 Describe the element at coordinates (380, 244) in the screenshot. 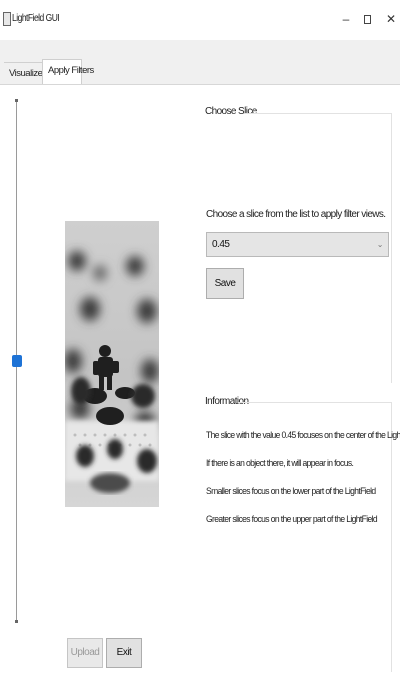

I see `chevron-down-icon: ⌄` at that location.